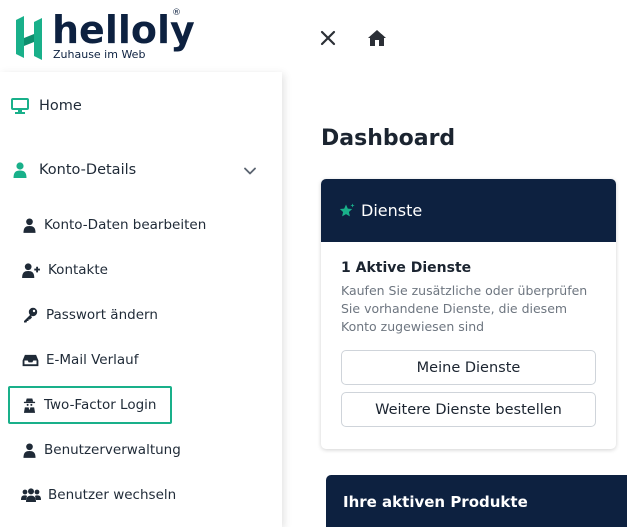  I want to click on sidebar-item-label: Benutzerverwaltung, so click(112, 450).